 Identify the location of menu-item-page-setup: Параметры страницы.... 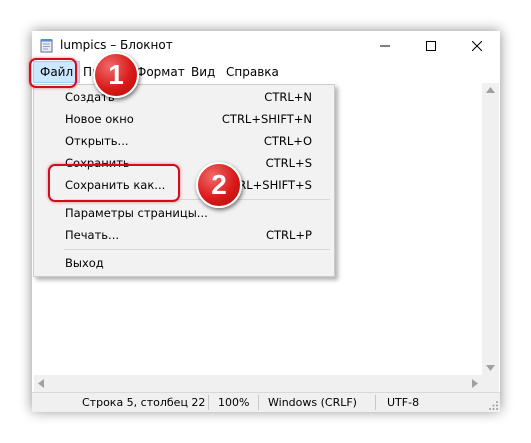
(184, 213).